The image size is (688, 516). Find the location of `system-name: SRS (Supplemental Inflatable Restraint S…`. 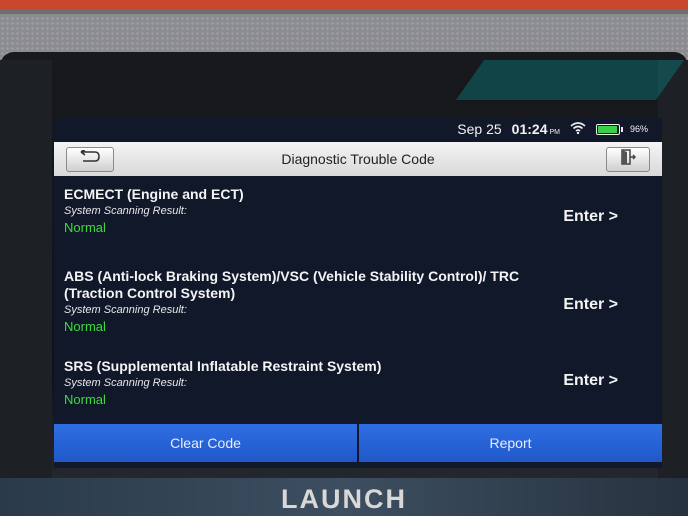

system-name: SRS (Supplemental Inflatable Restraint S… is located at coordinates (223, 366).